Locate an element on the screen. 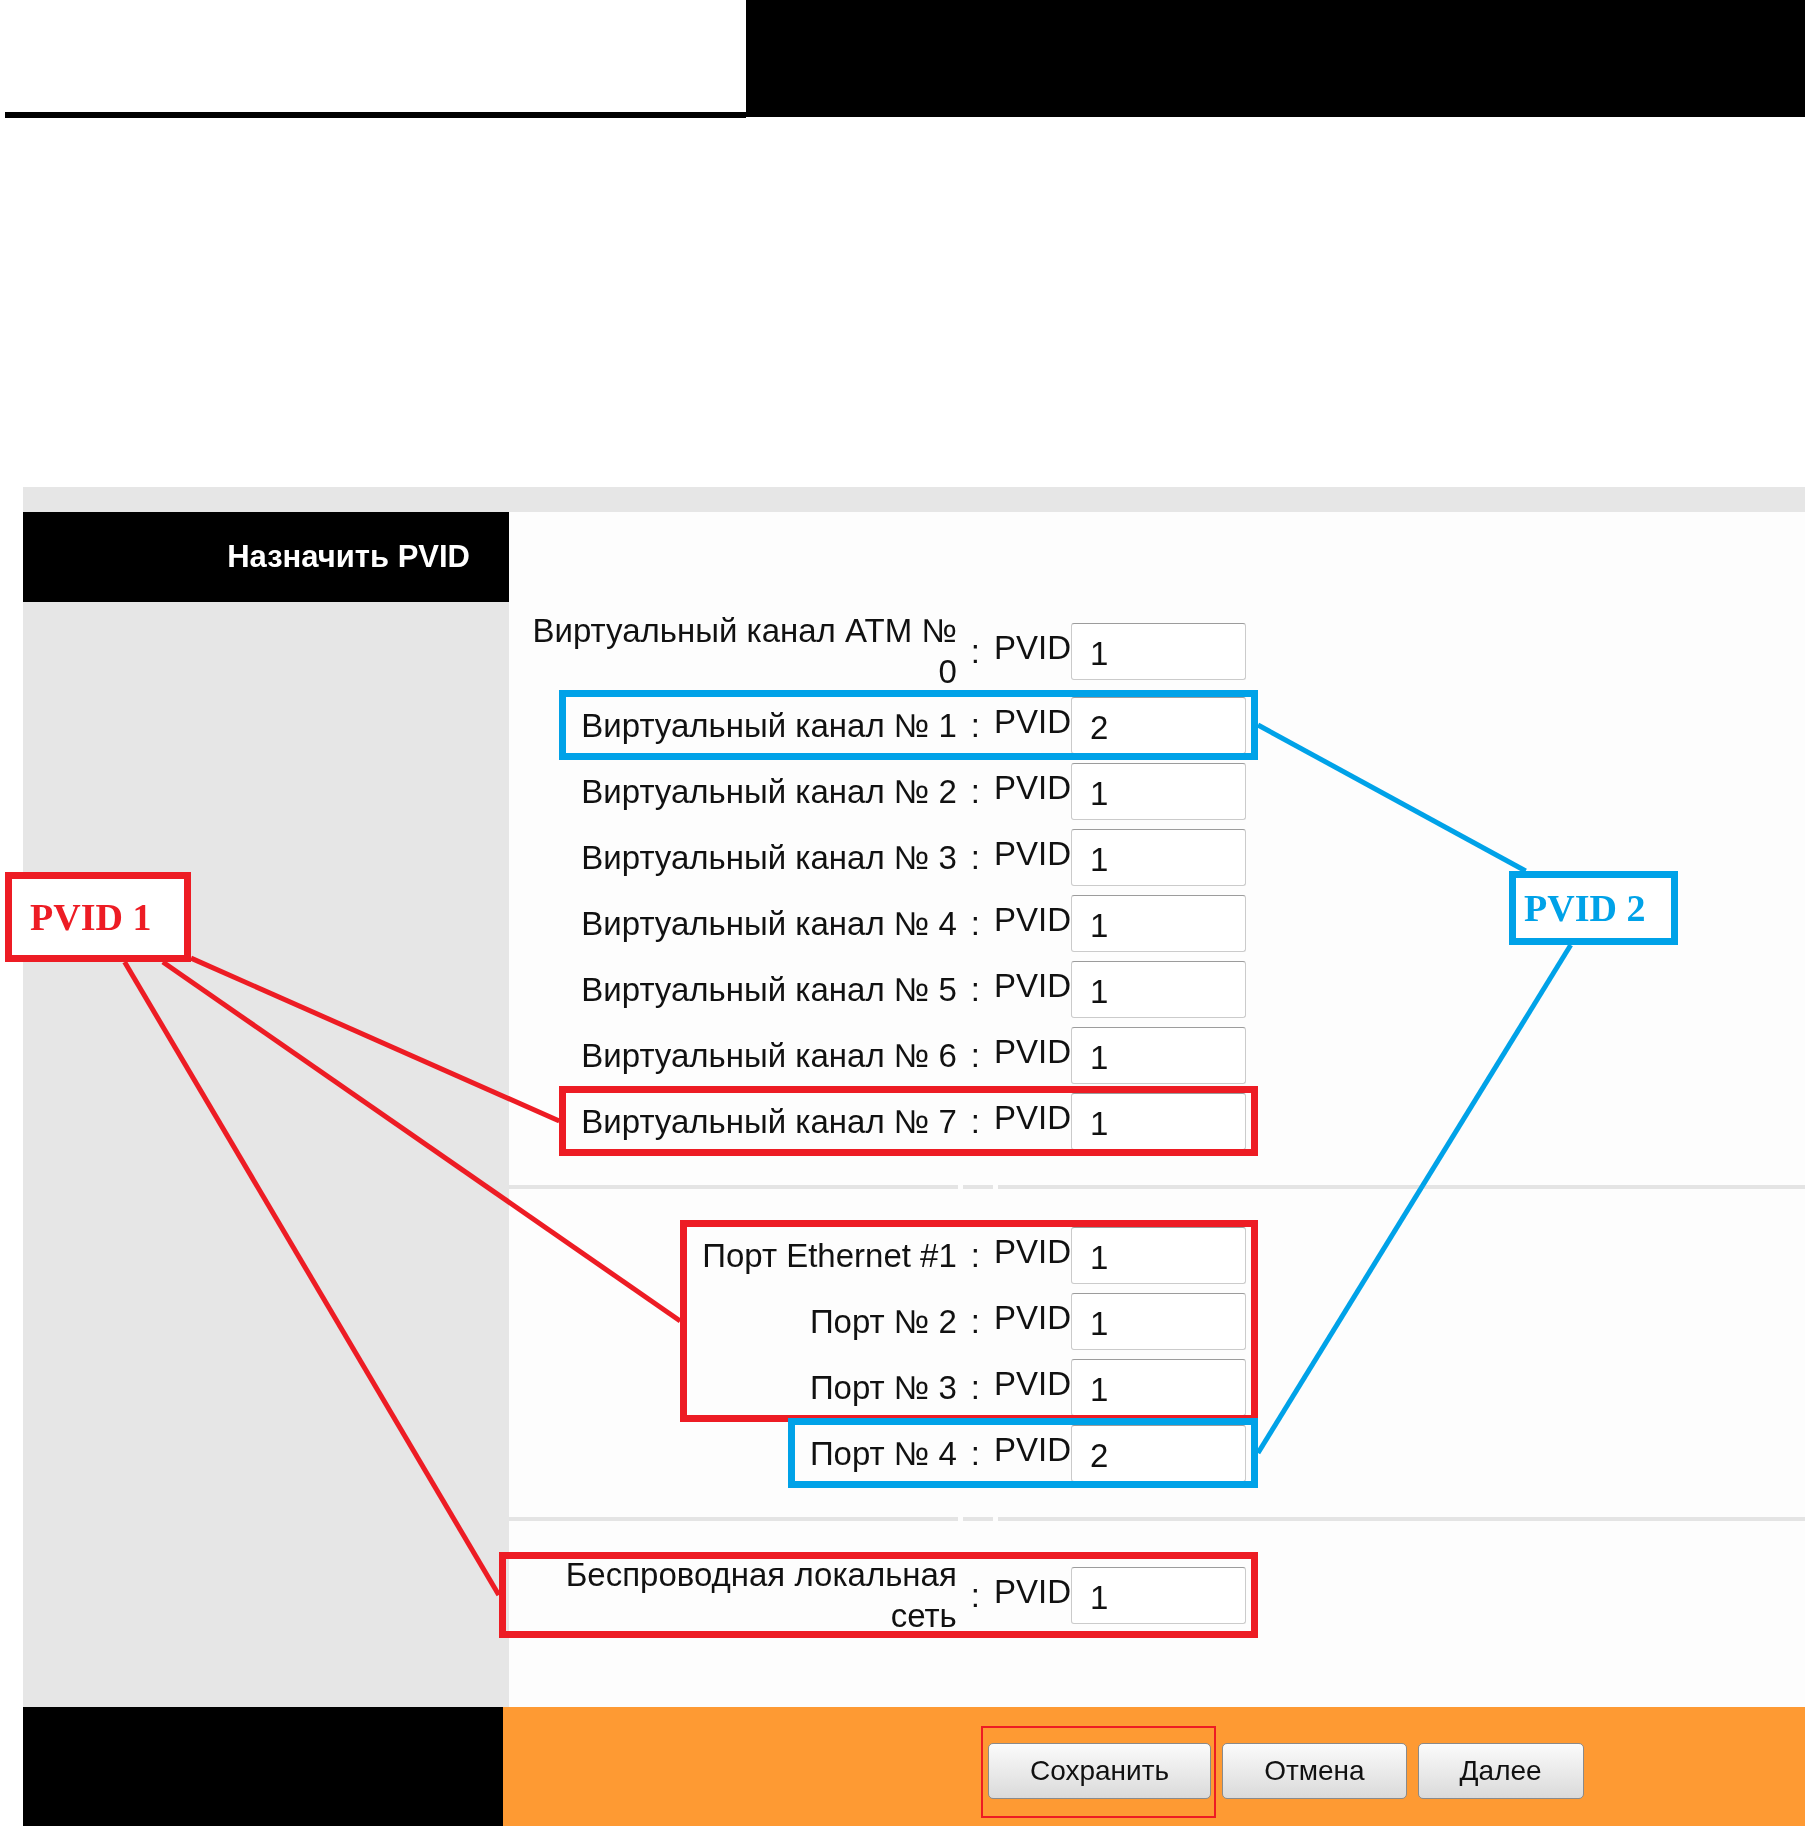 The image size is (1815, 1826). field-label: Порт Ethernet #1 is located at coordinates (829, 1255).